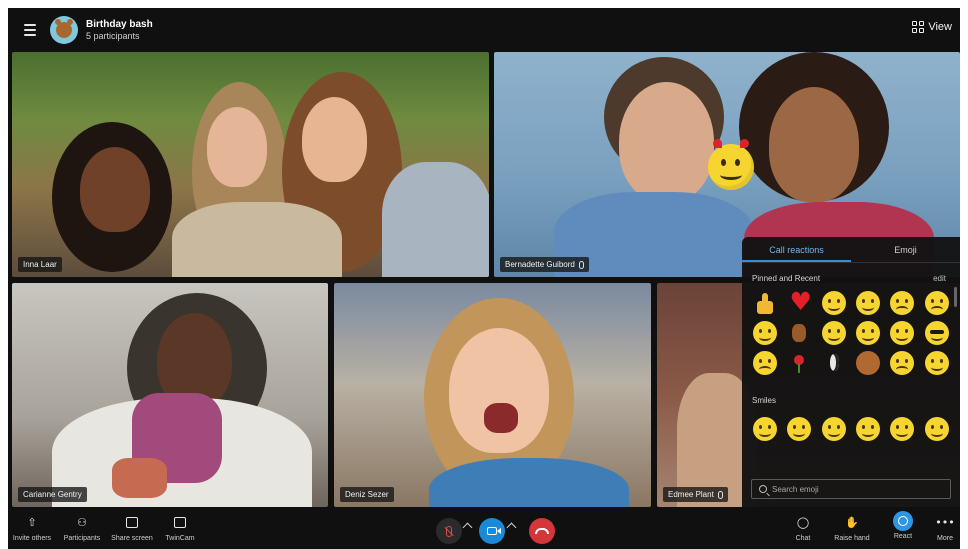 The image size is (968, 549). I want to click on thumbs-up-icon, so click(765, 303).